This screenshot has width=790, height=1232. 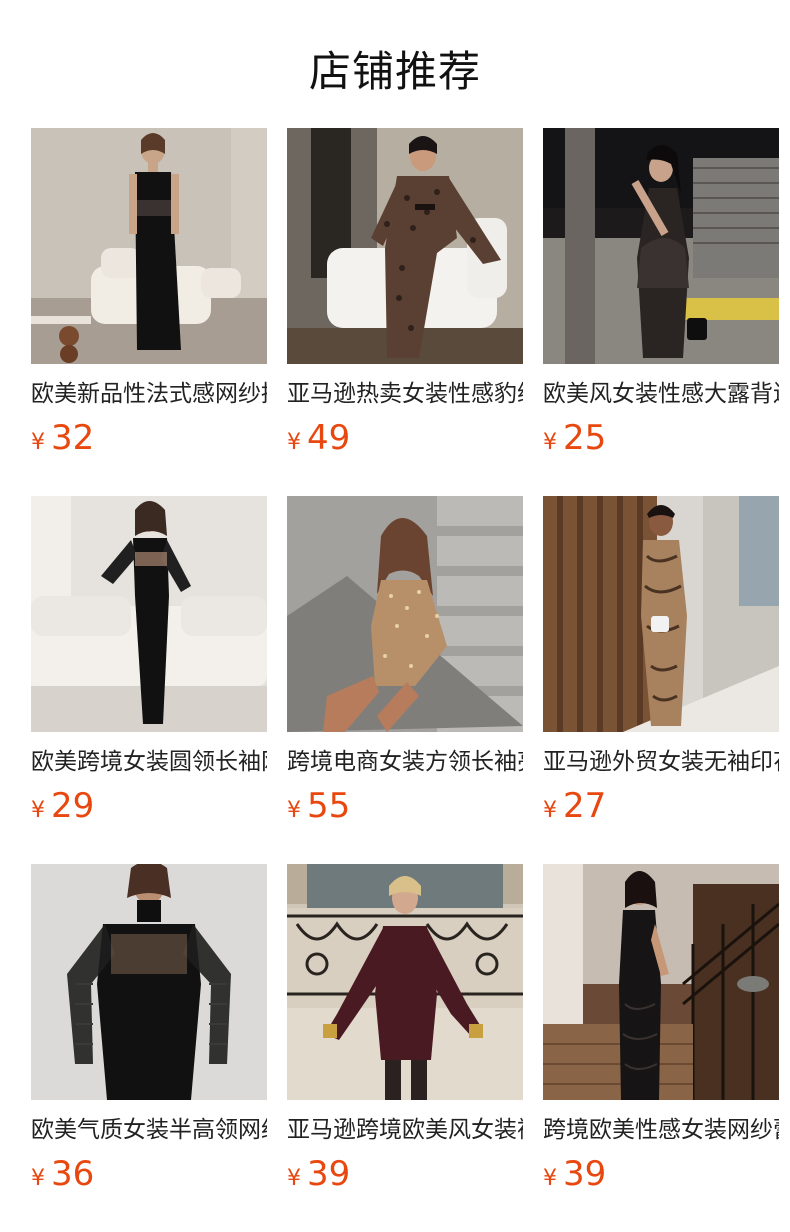 I want to click on product-name: 亚马逊跨境欧美风女装褶皱短裙, so click(x=405, y=1130).